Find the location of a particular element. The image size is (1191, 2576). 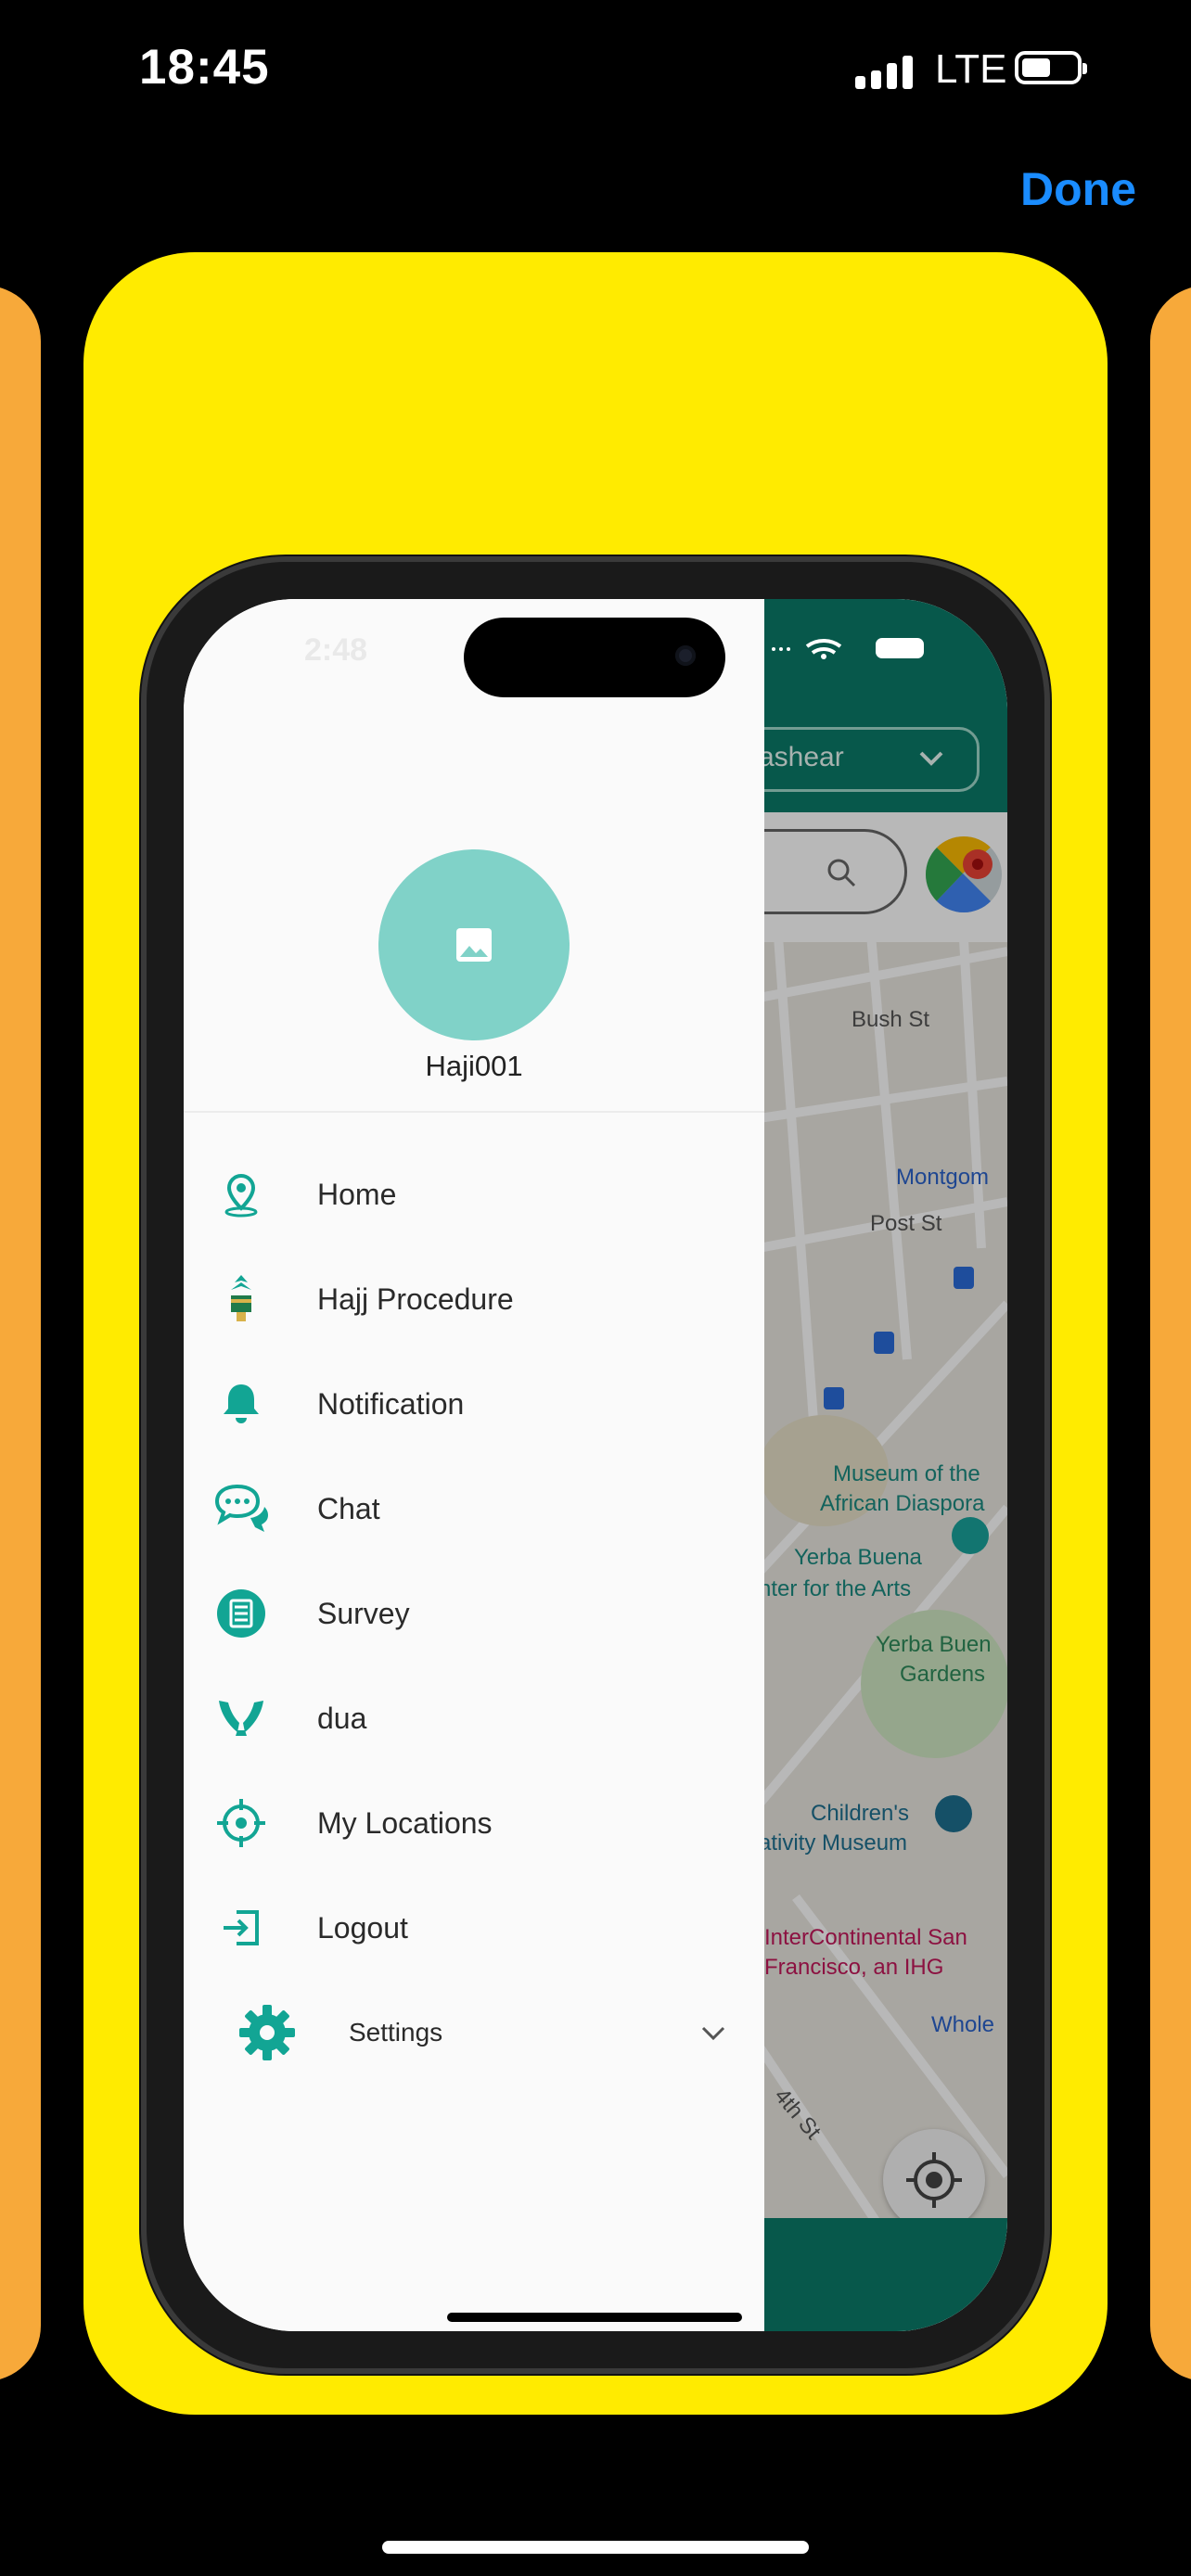

menu-item-hajj-procedure: Hajj Procedure is located at coordinates (474, 1299).